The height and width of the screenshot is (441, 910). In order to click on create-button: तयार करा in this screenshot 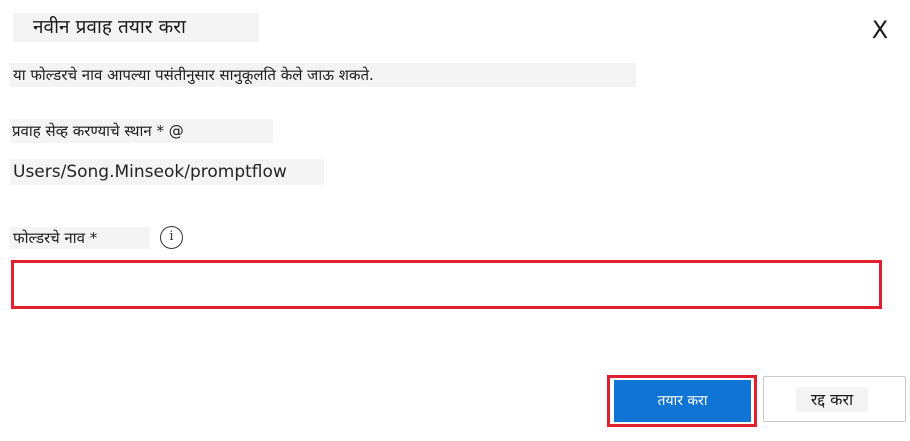, I will do `click(682, 401)`.